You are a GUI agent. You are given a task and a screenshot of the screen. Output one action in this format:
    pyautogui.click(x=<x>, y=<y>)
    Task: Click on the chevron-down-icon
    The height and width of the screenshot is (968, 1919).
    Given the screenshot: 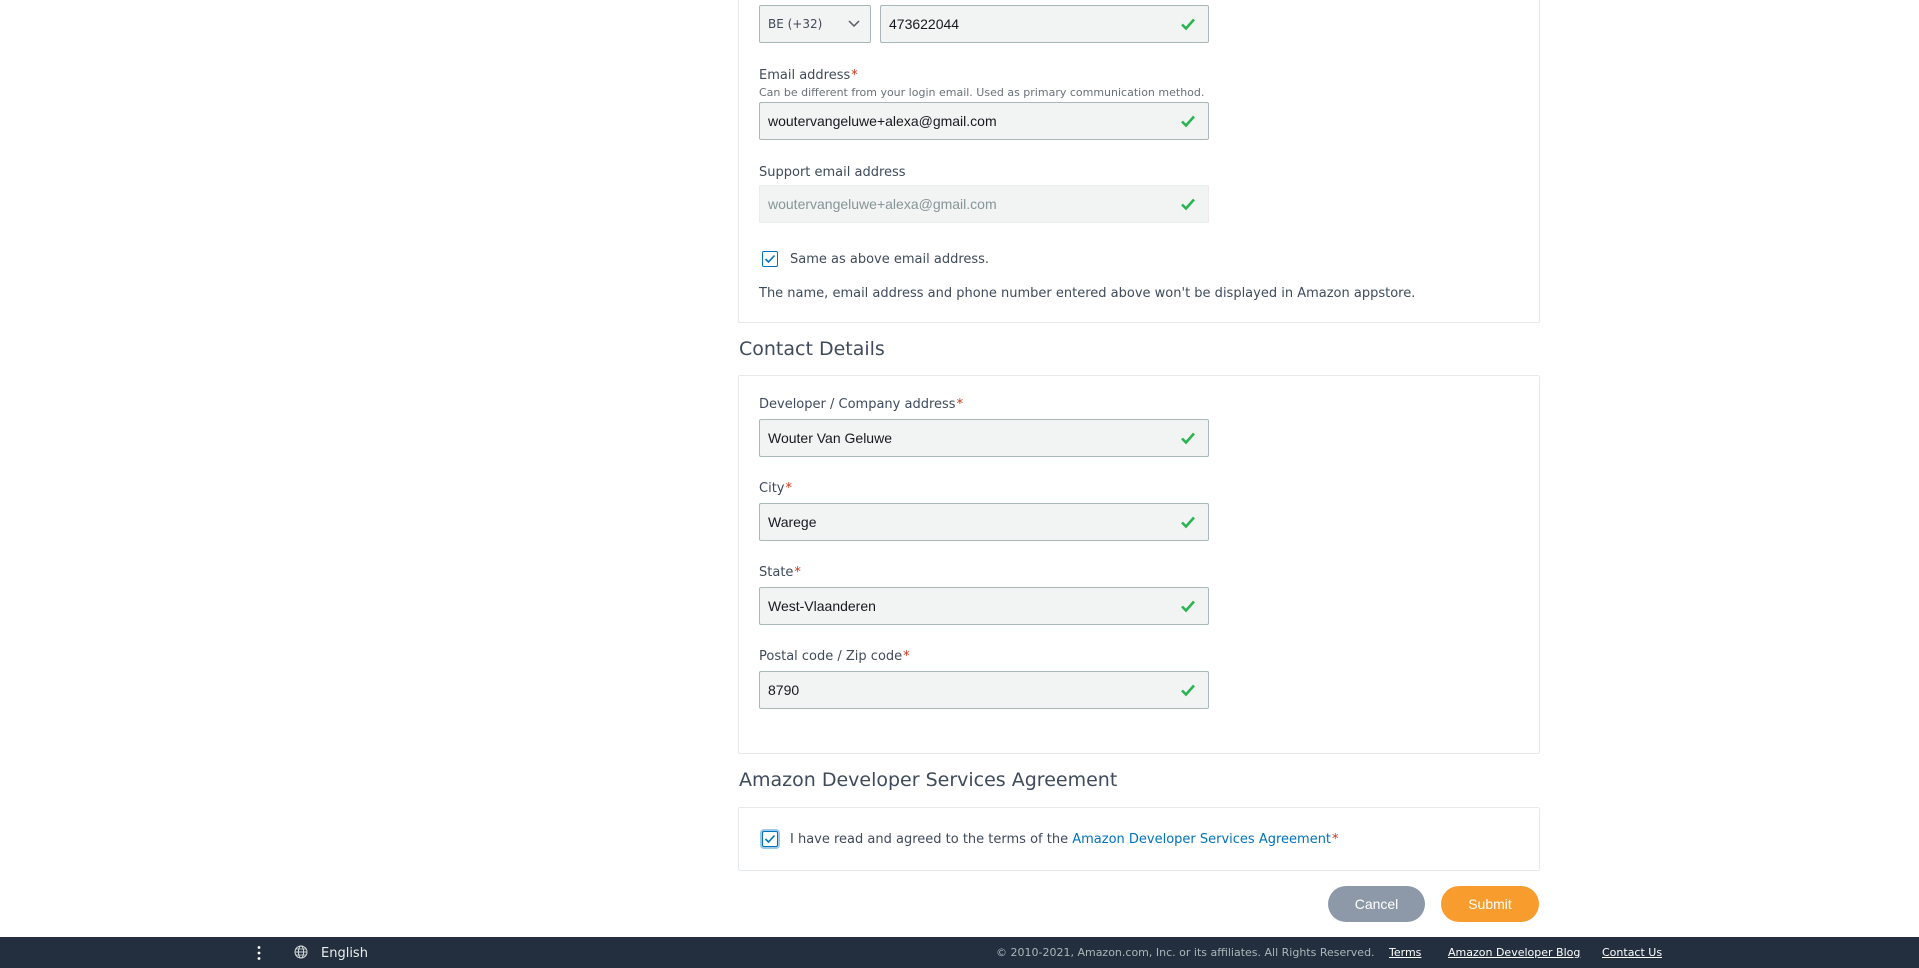 What is the action you would take?
    pyautogui.click(x=854, y=24)
    